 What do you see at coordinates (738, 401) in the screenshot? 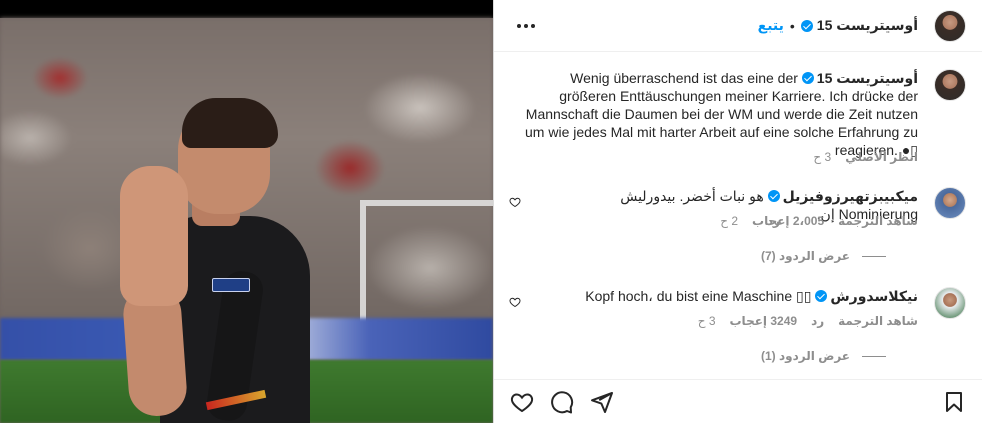
I see `post-actions-bar` at bounding box center [738, 401].